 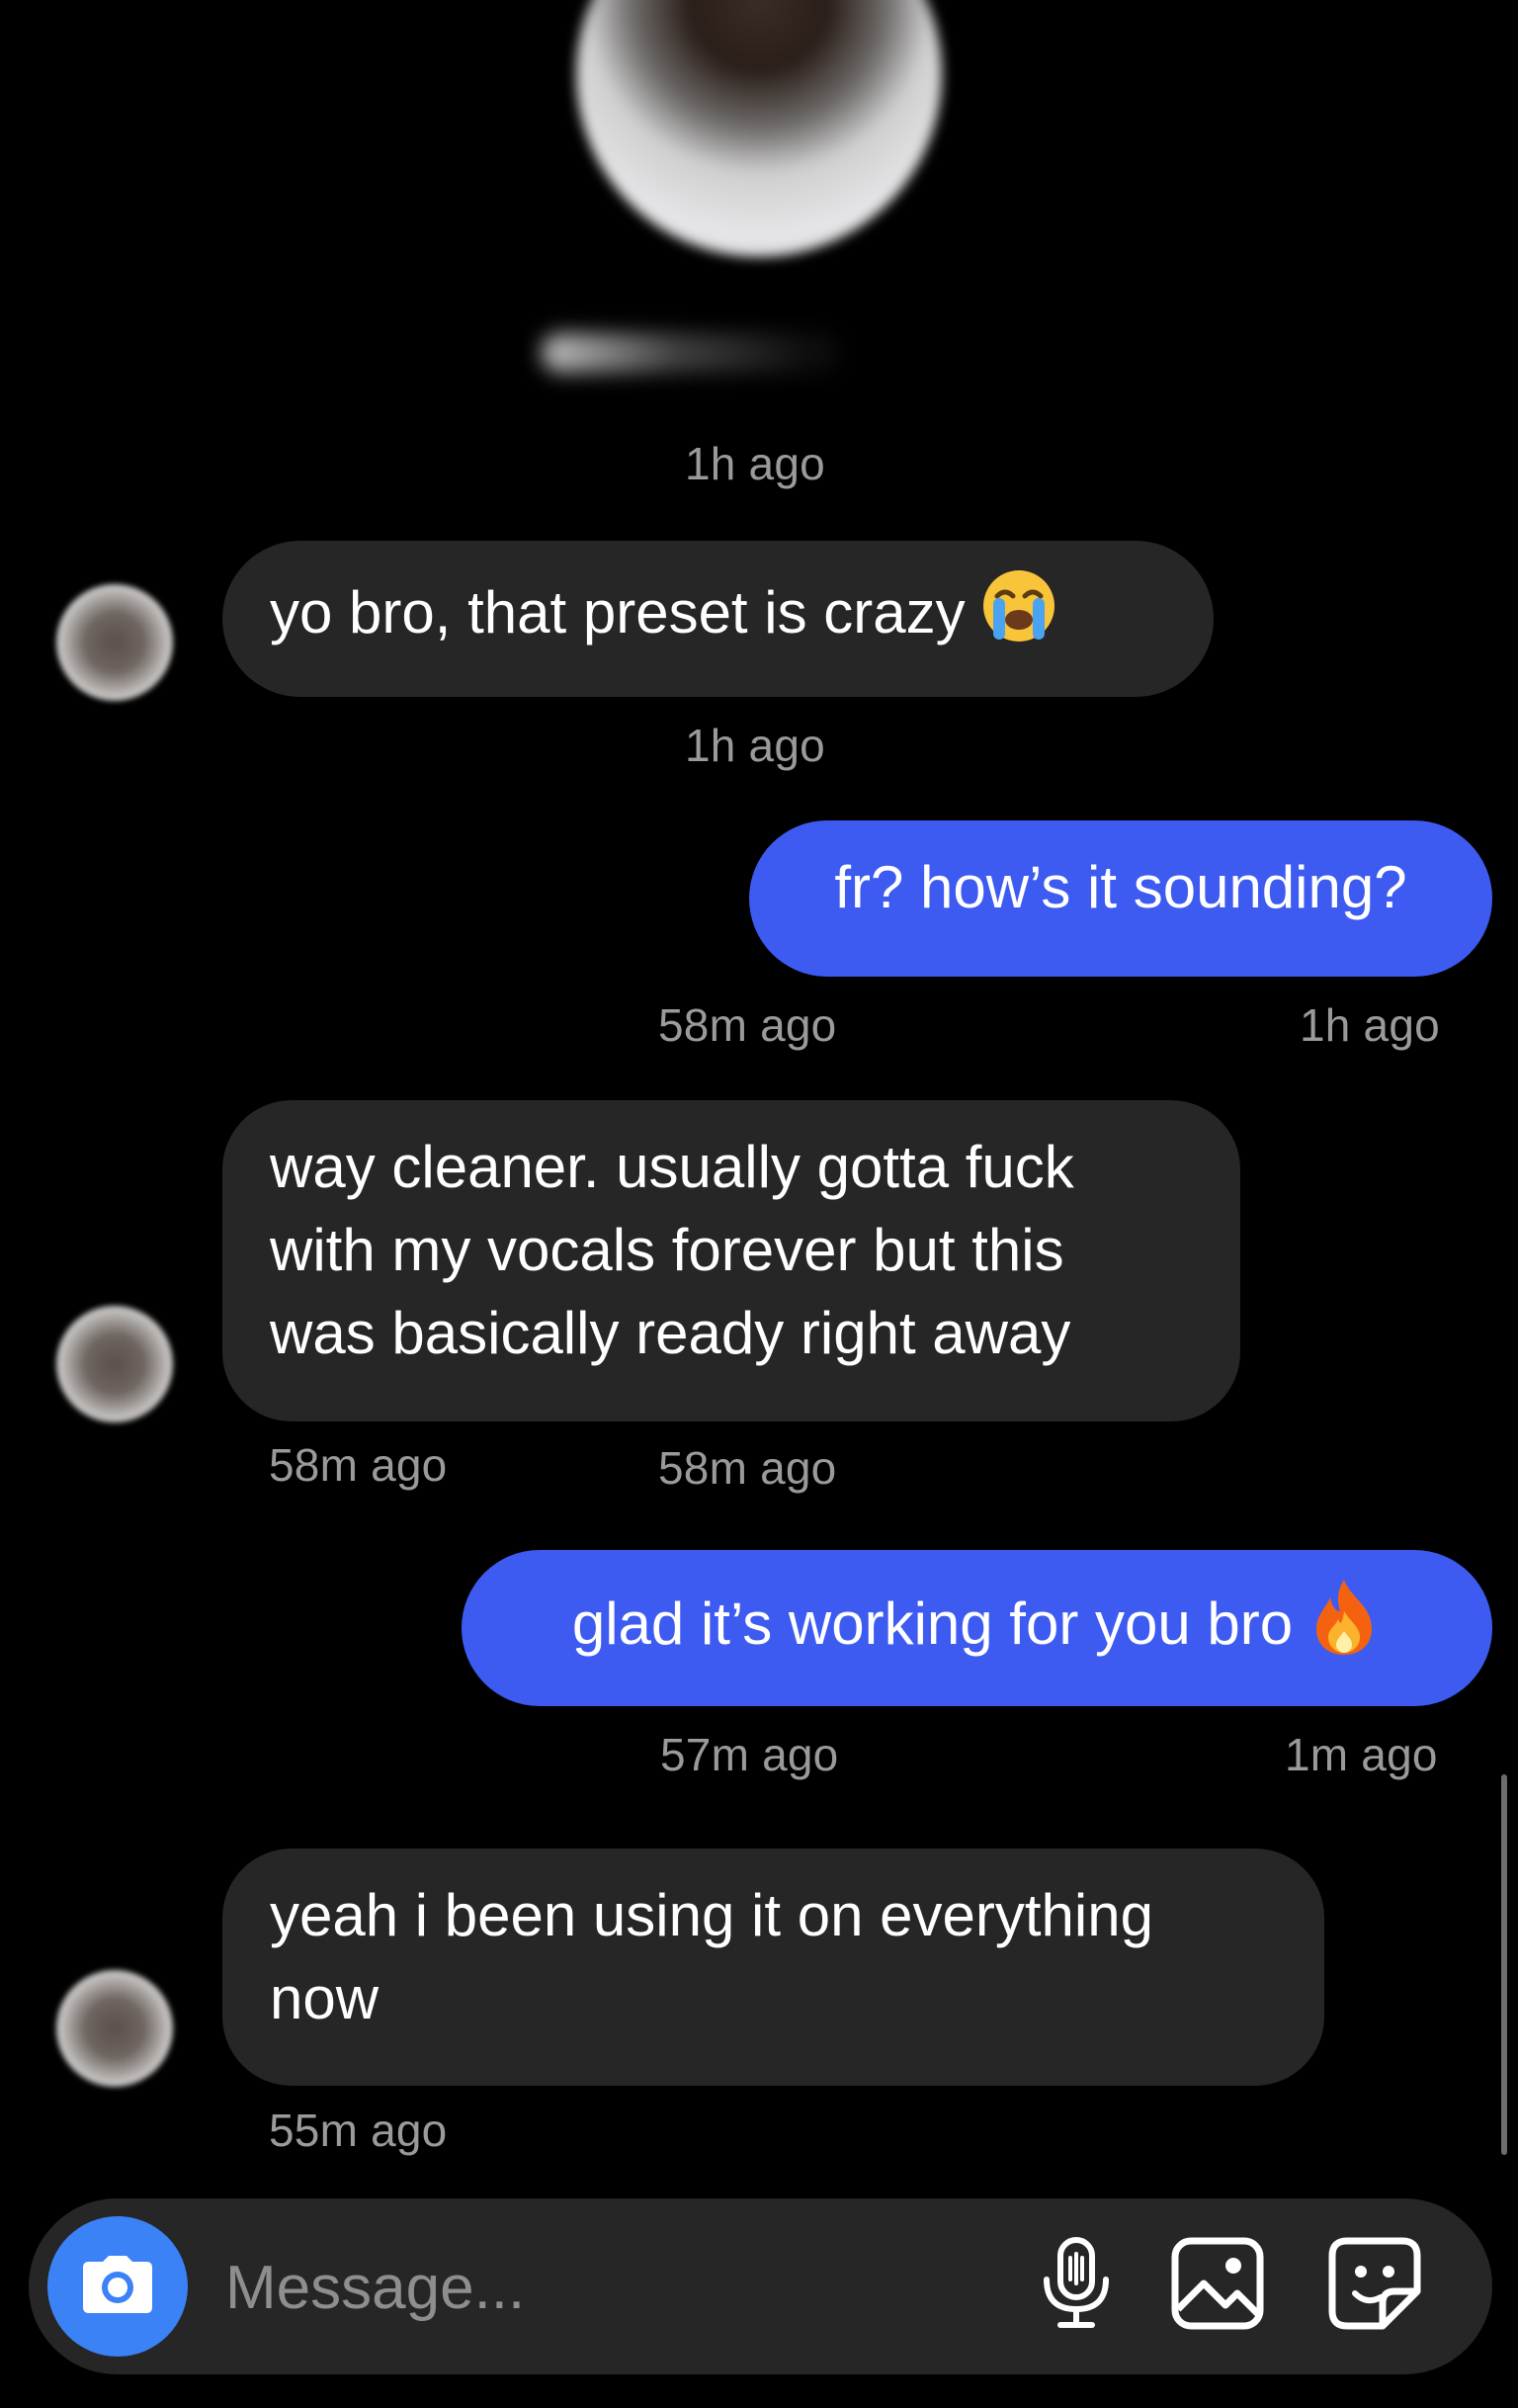 I want to click on message-timestamp: 1m ago, so click(x=1361, y=1754).